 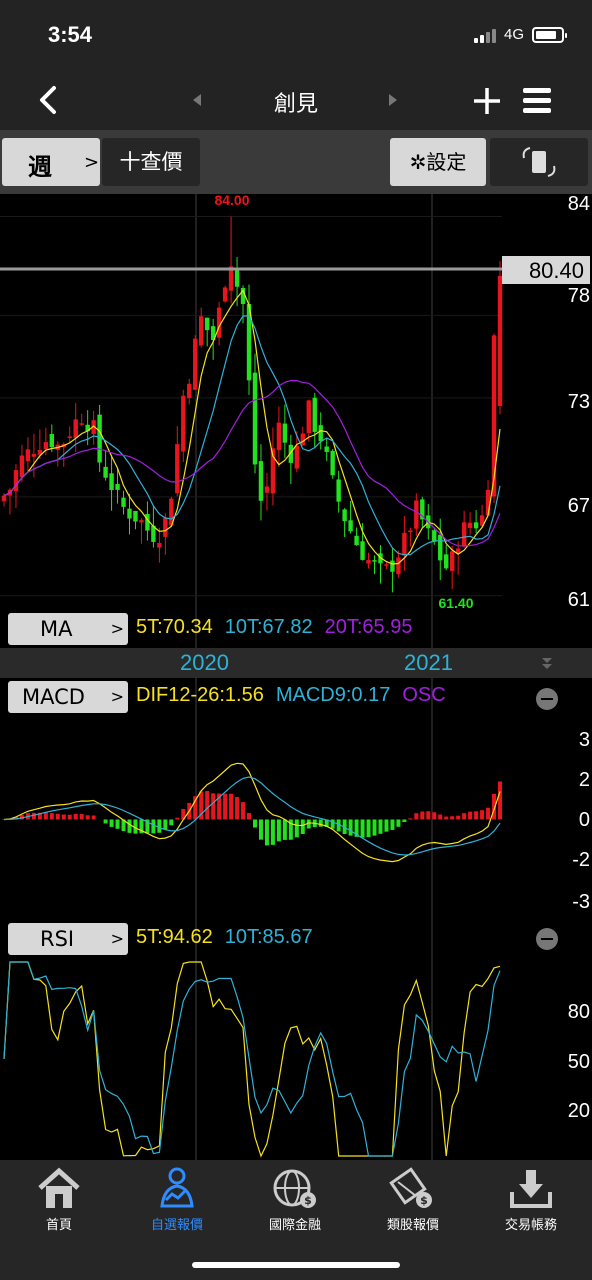 What do you see at coordinates (117, 938) in the screenshot?
I see `chevron-right-icon: >` at bounding box center [117, 938].